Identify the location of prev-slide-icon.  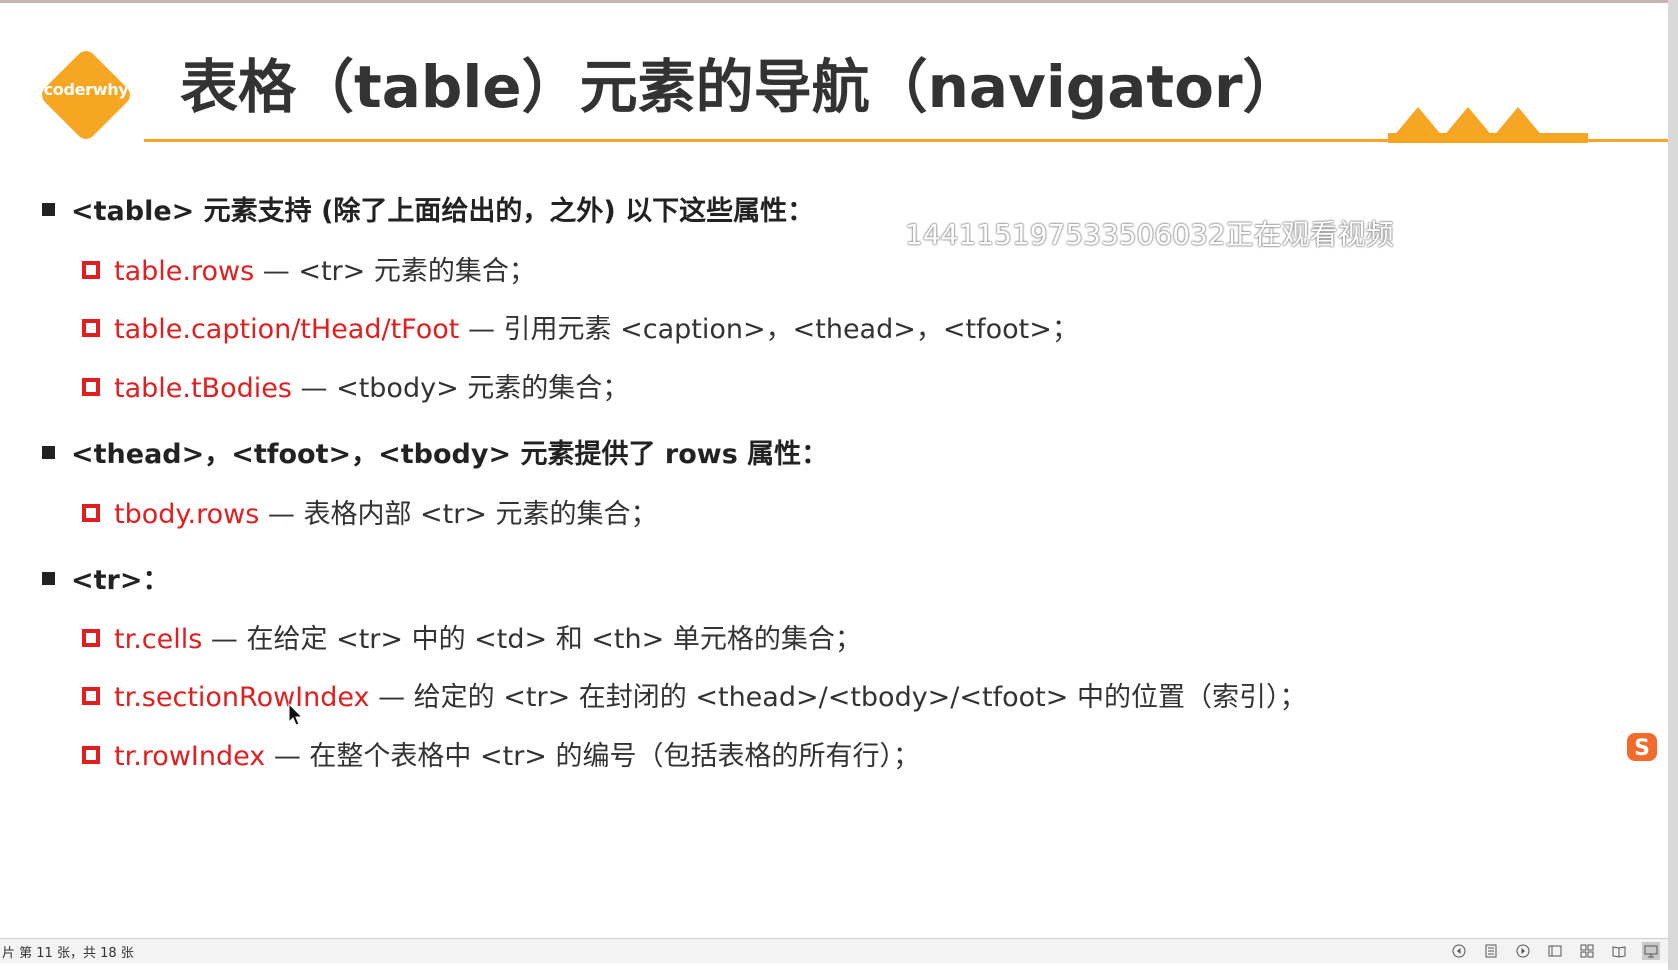
(1459, 951).